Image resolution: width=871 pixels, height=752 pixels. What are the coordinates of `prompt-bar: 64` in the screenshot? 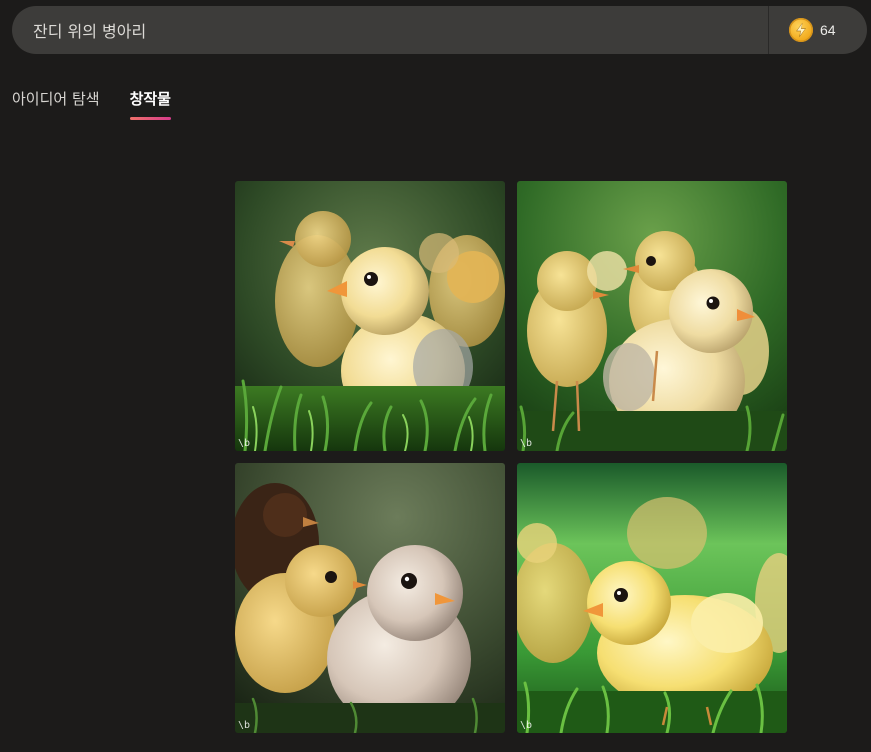 It's located at (439, 30).